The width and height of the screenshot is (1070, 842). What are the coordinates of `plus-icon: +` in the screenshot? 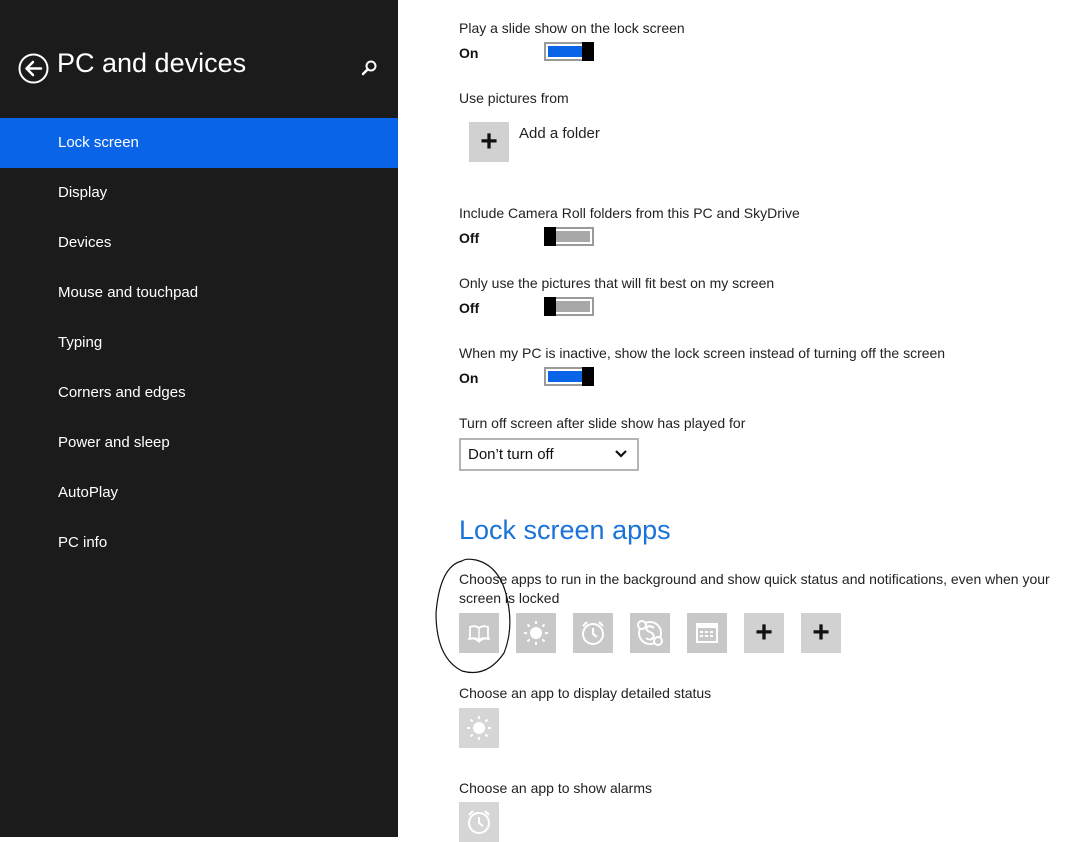 It's located at (489, 141).